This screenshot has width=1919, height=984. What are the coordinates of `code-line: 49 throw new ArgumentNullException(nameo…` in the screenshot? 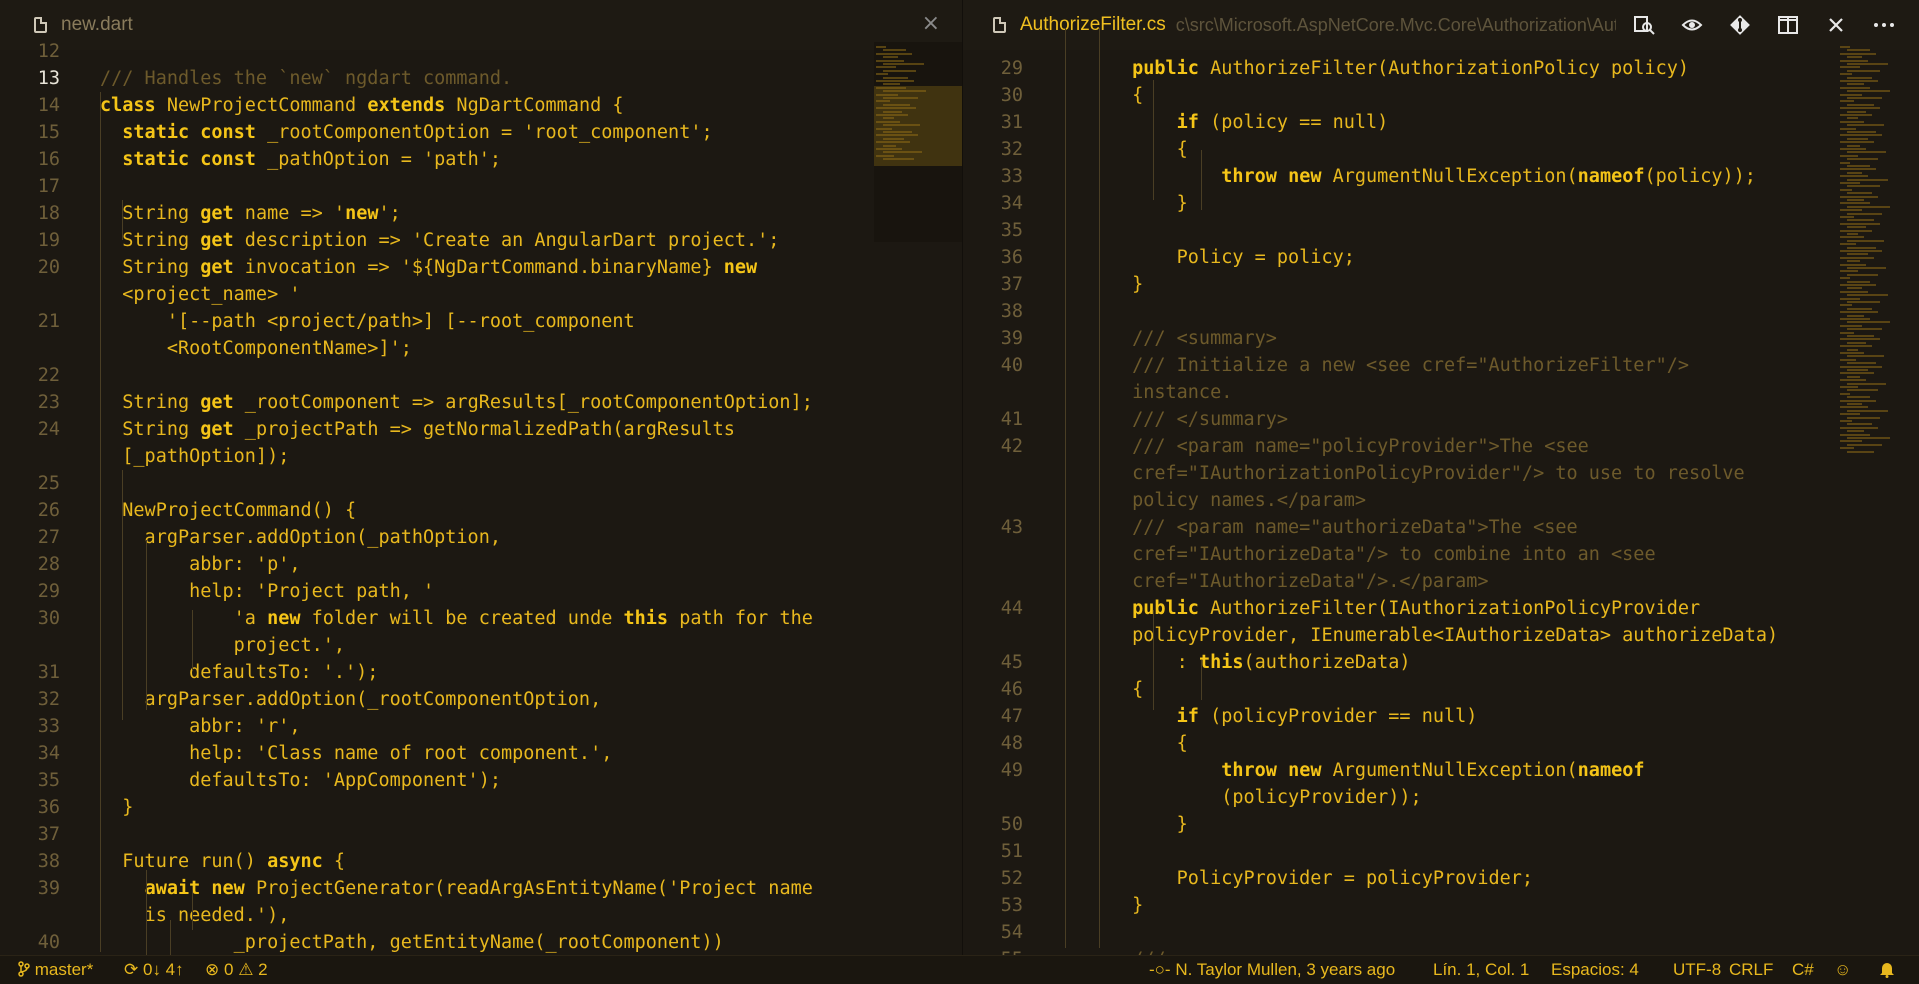 It's located at (1441, 770).